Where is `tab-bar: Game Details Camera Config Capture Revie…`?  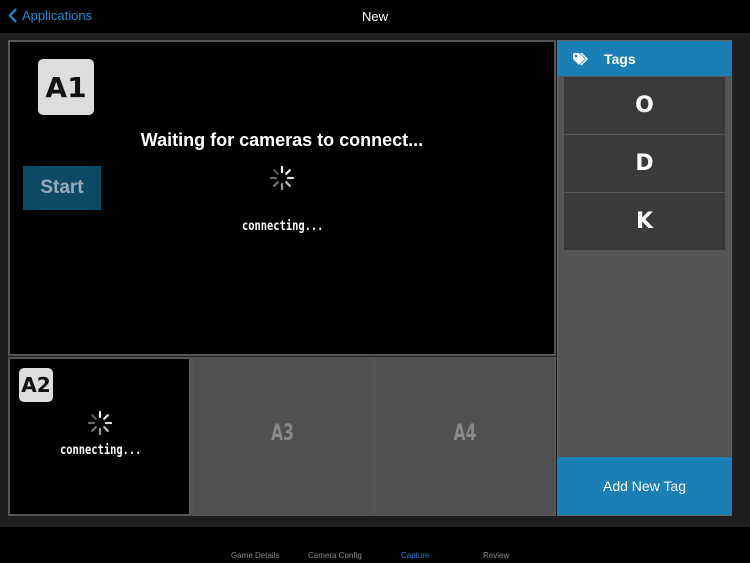
tab-bar: Game Details Camera Config Capture Revie… is located at coordinates (375, 545).